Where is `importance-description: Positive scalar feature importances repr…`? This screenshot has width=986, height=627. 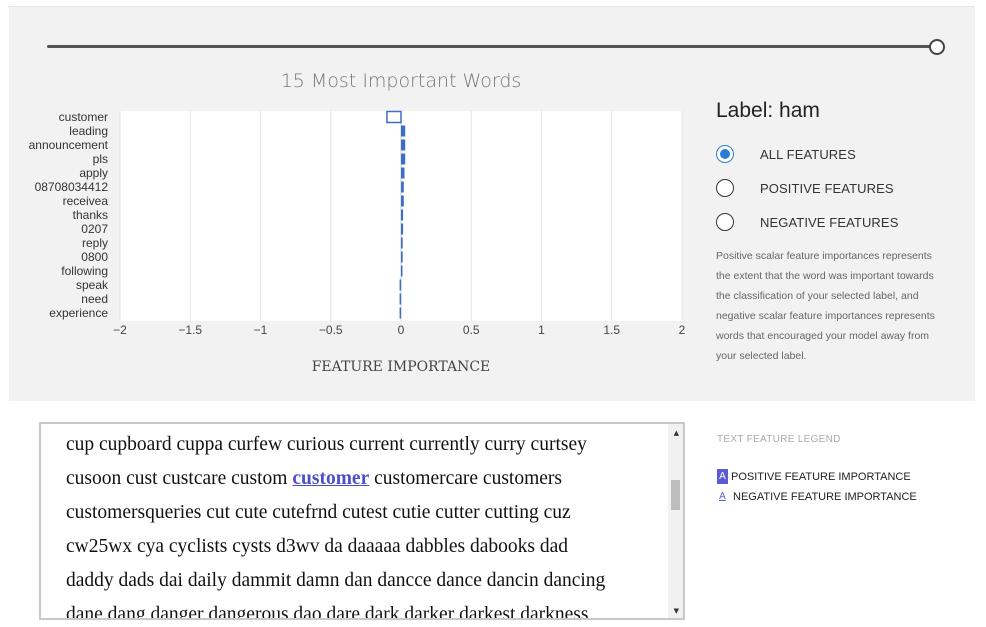 importance-description: Positive scalar feature importances repr… is located at coordinates (825, 306).